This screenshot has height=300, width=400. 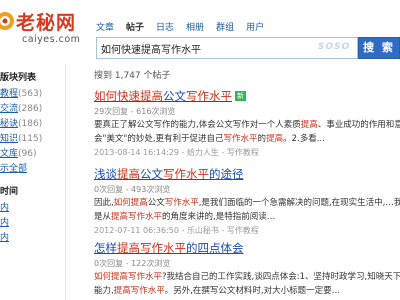 I want to click on snippet-segment: 要真正了解公文写作的能力,体会公文写作对一个人素质, so click(x=197, y=125).